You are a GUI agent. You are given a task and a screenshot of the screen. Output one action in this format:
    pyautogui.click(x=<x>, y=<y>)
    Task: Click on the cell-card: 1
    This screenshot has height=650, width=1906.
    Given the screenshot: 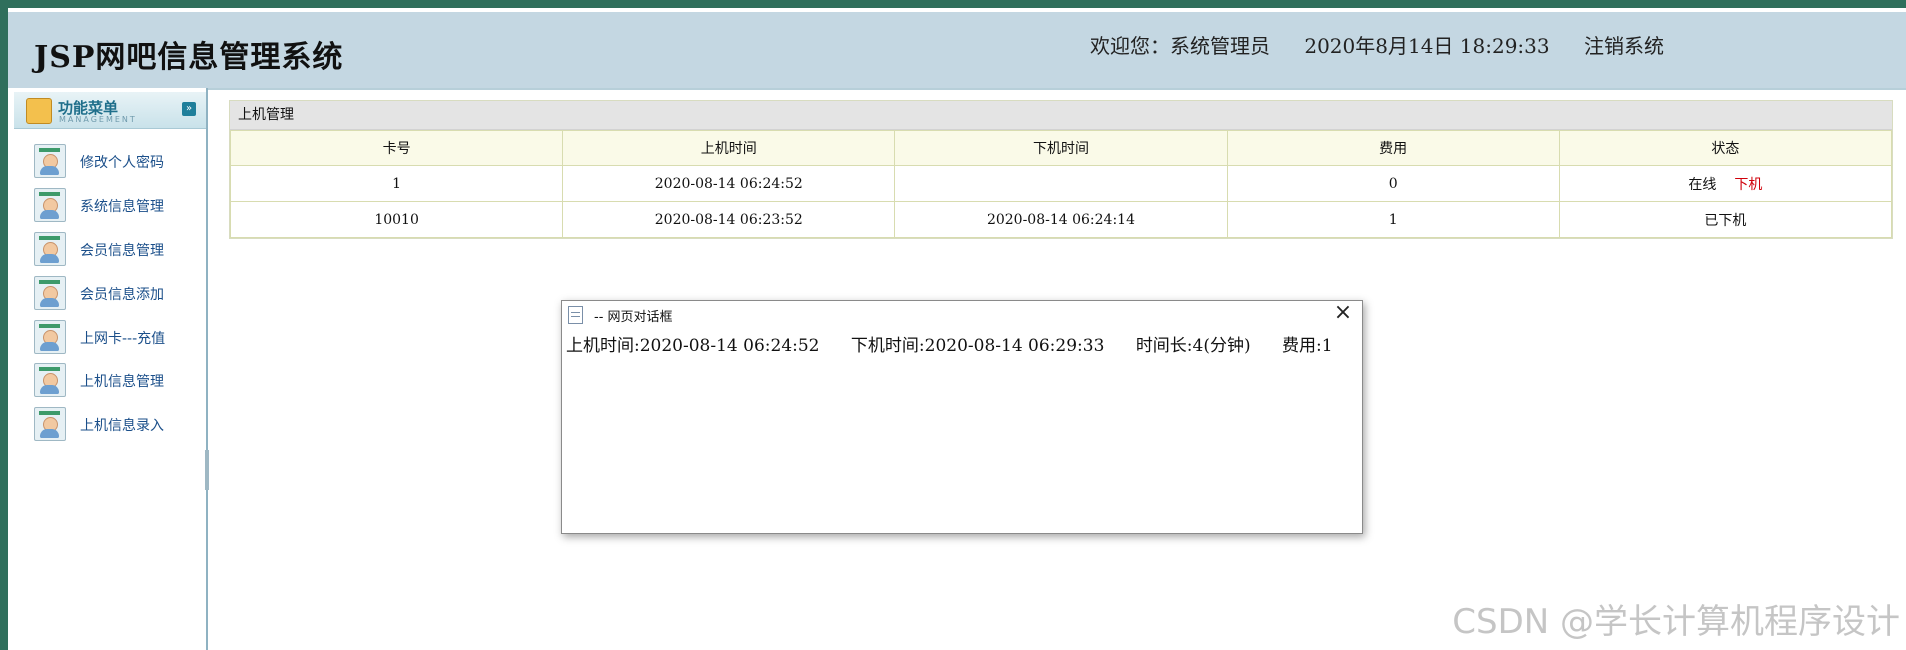 What is the action you would take?
    pyautogui.click(x=396, y=183)
    